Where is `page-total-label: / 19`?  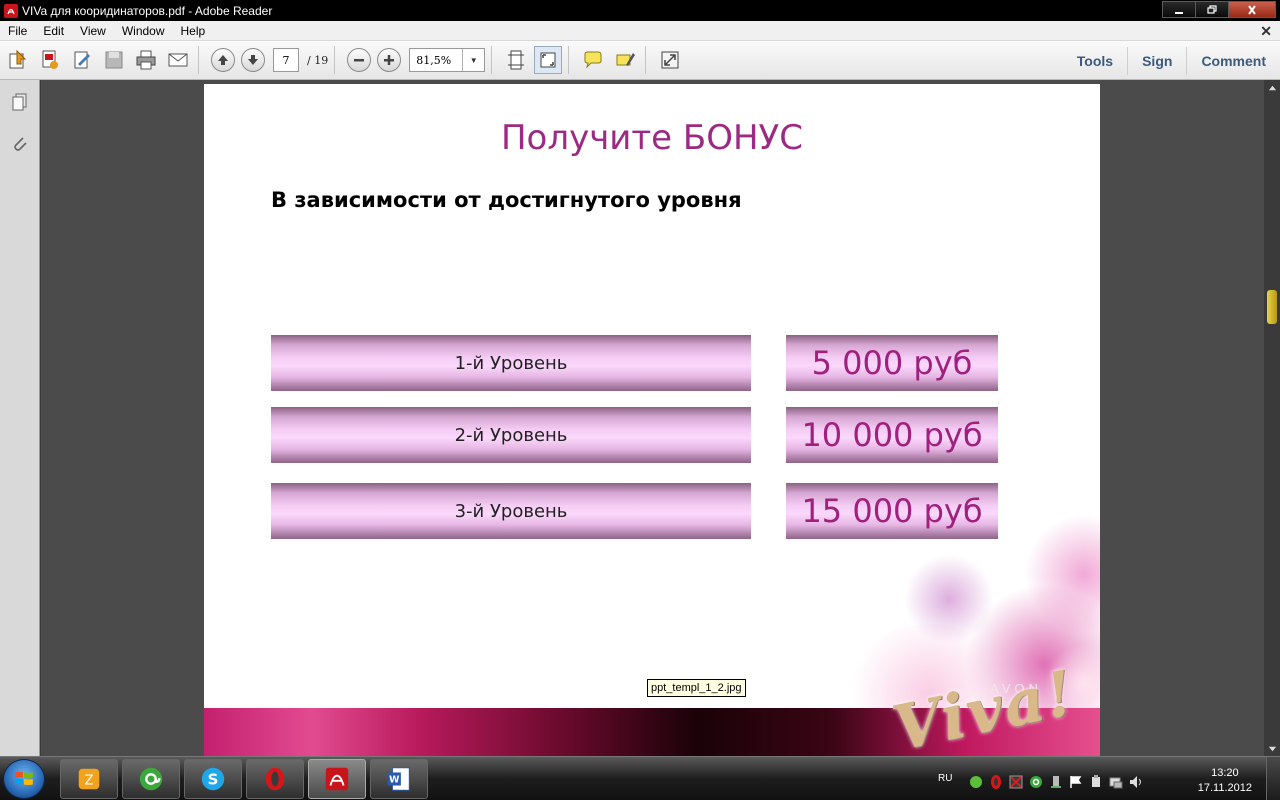 page-total-label: / 19 is located at coordinates (318, 60).